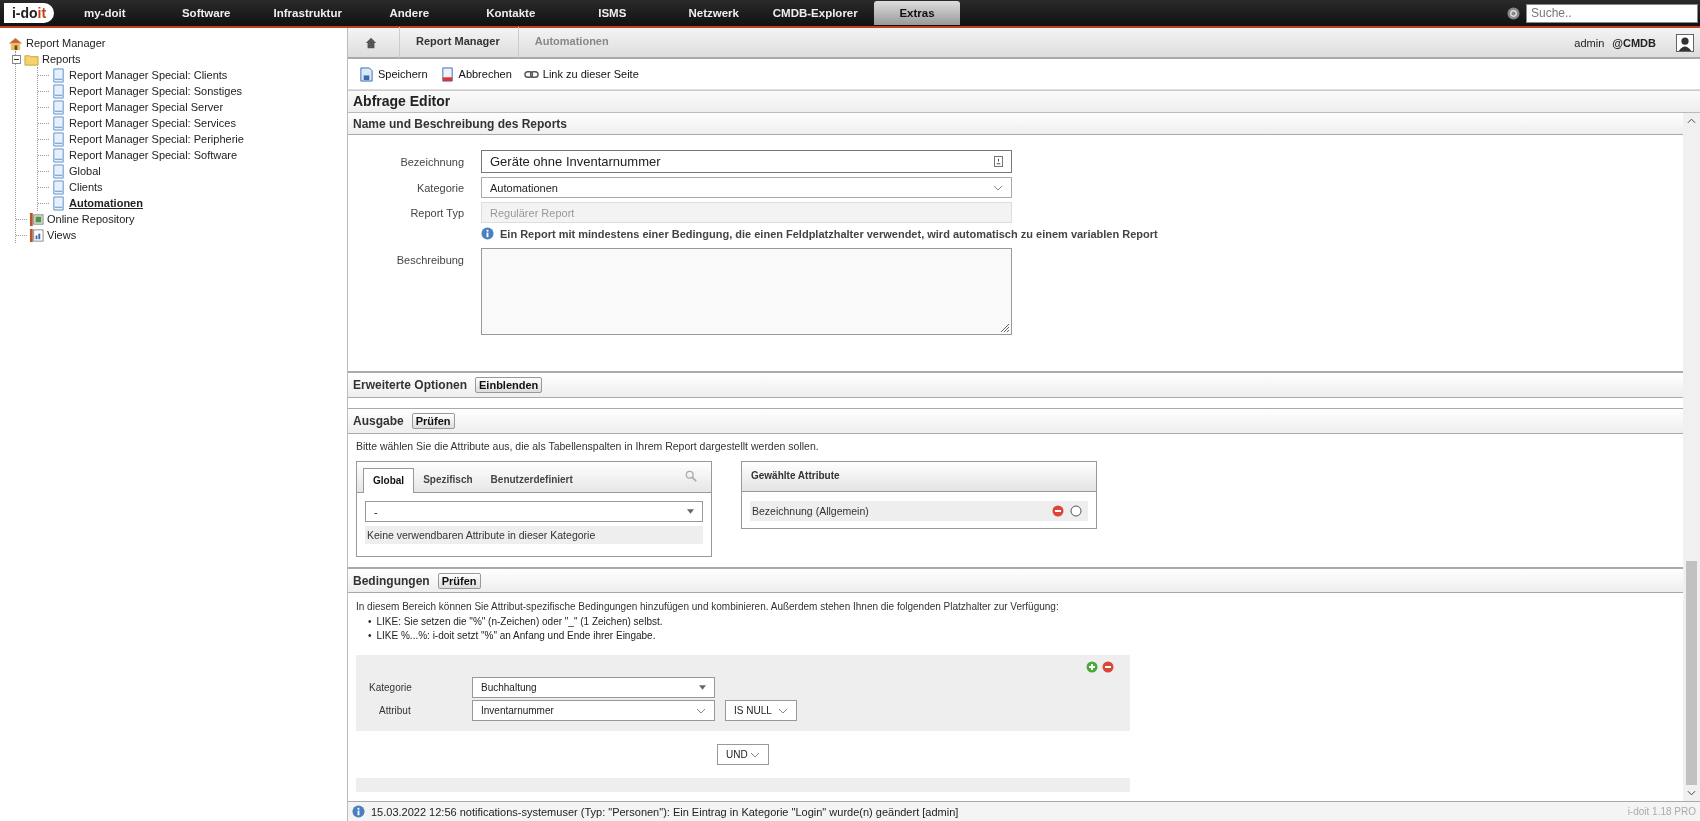 This screenshot has width=1700, height=821. Describe the element at coordinates (448, 480) in the screenshot. I see `tab: Spezifisch` at that location.